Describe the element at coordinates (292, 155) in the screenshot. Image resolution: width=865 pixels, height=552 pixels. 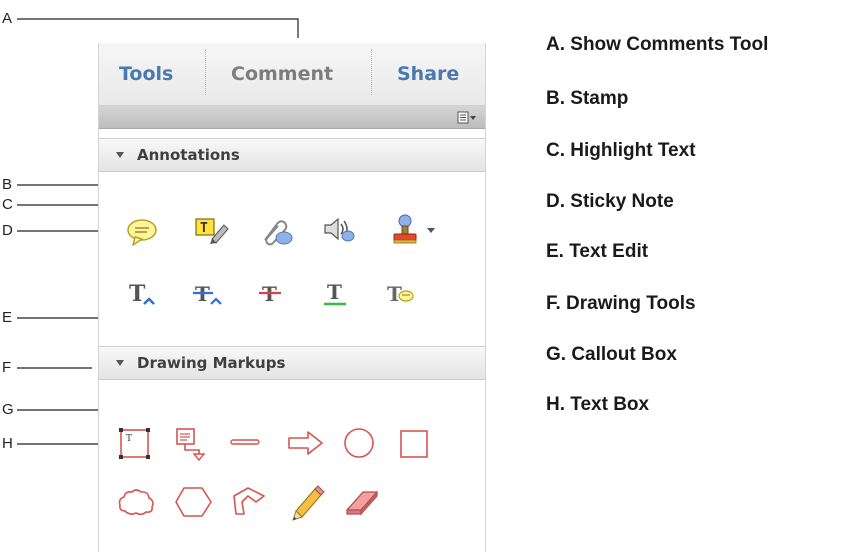
I see `annotations-header: Annotations` at that location.